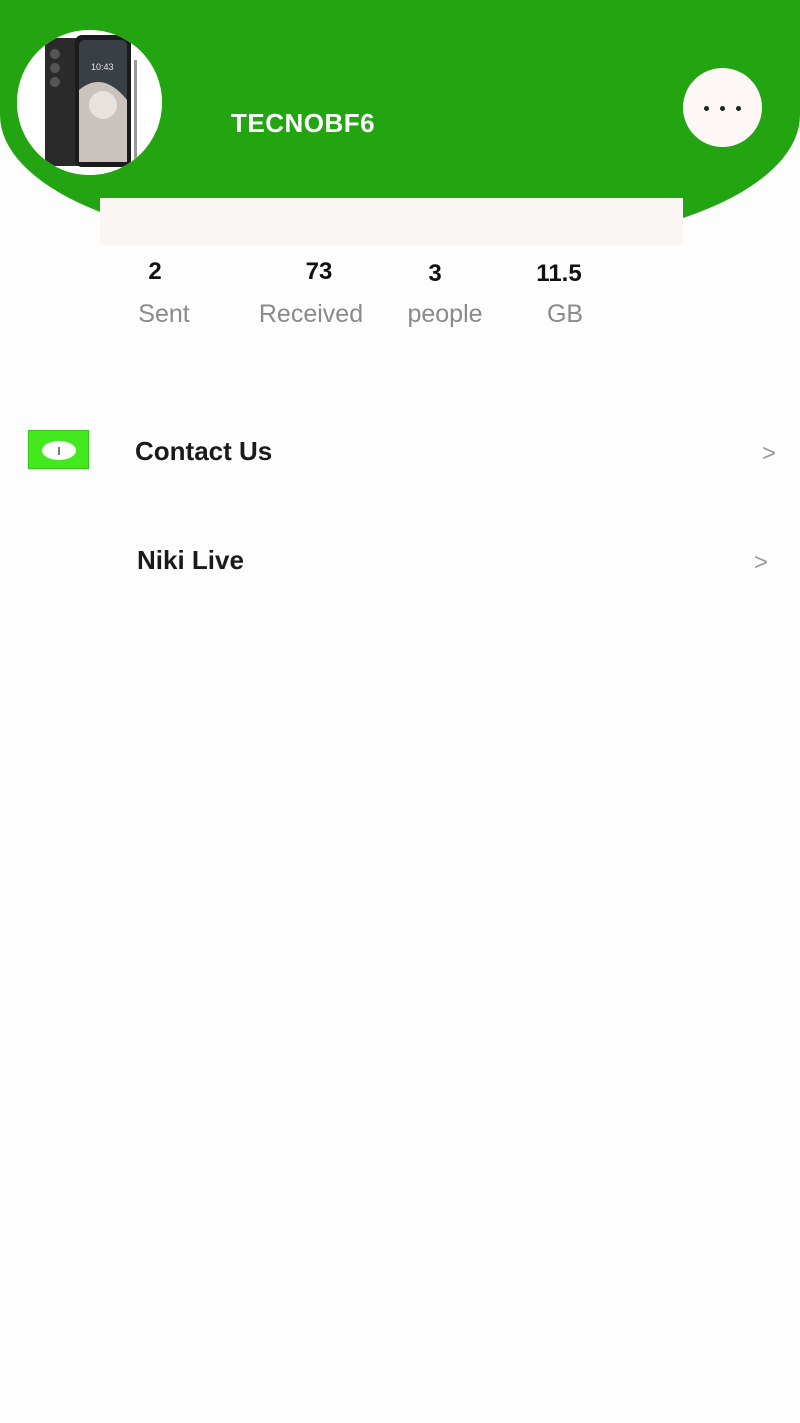  I want to click on menu-item-label: Contact Us, so click(204, 451).